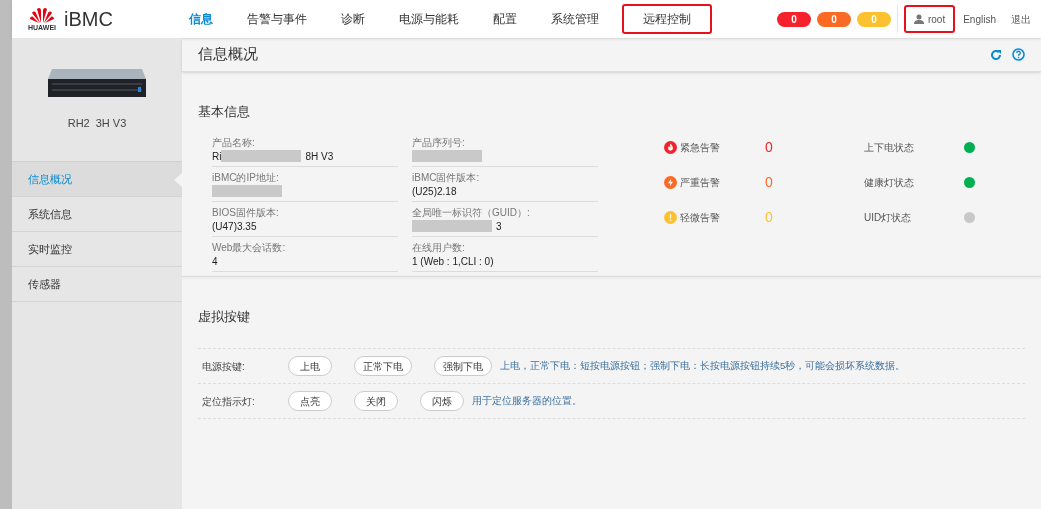 The image size is (1041, 509). I want to click on virtual-button: 强制下电, so click(463, 366).